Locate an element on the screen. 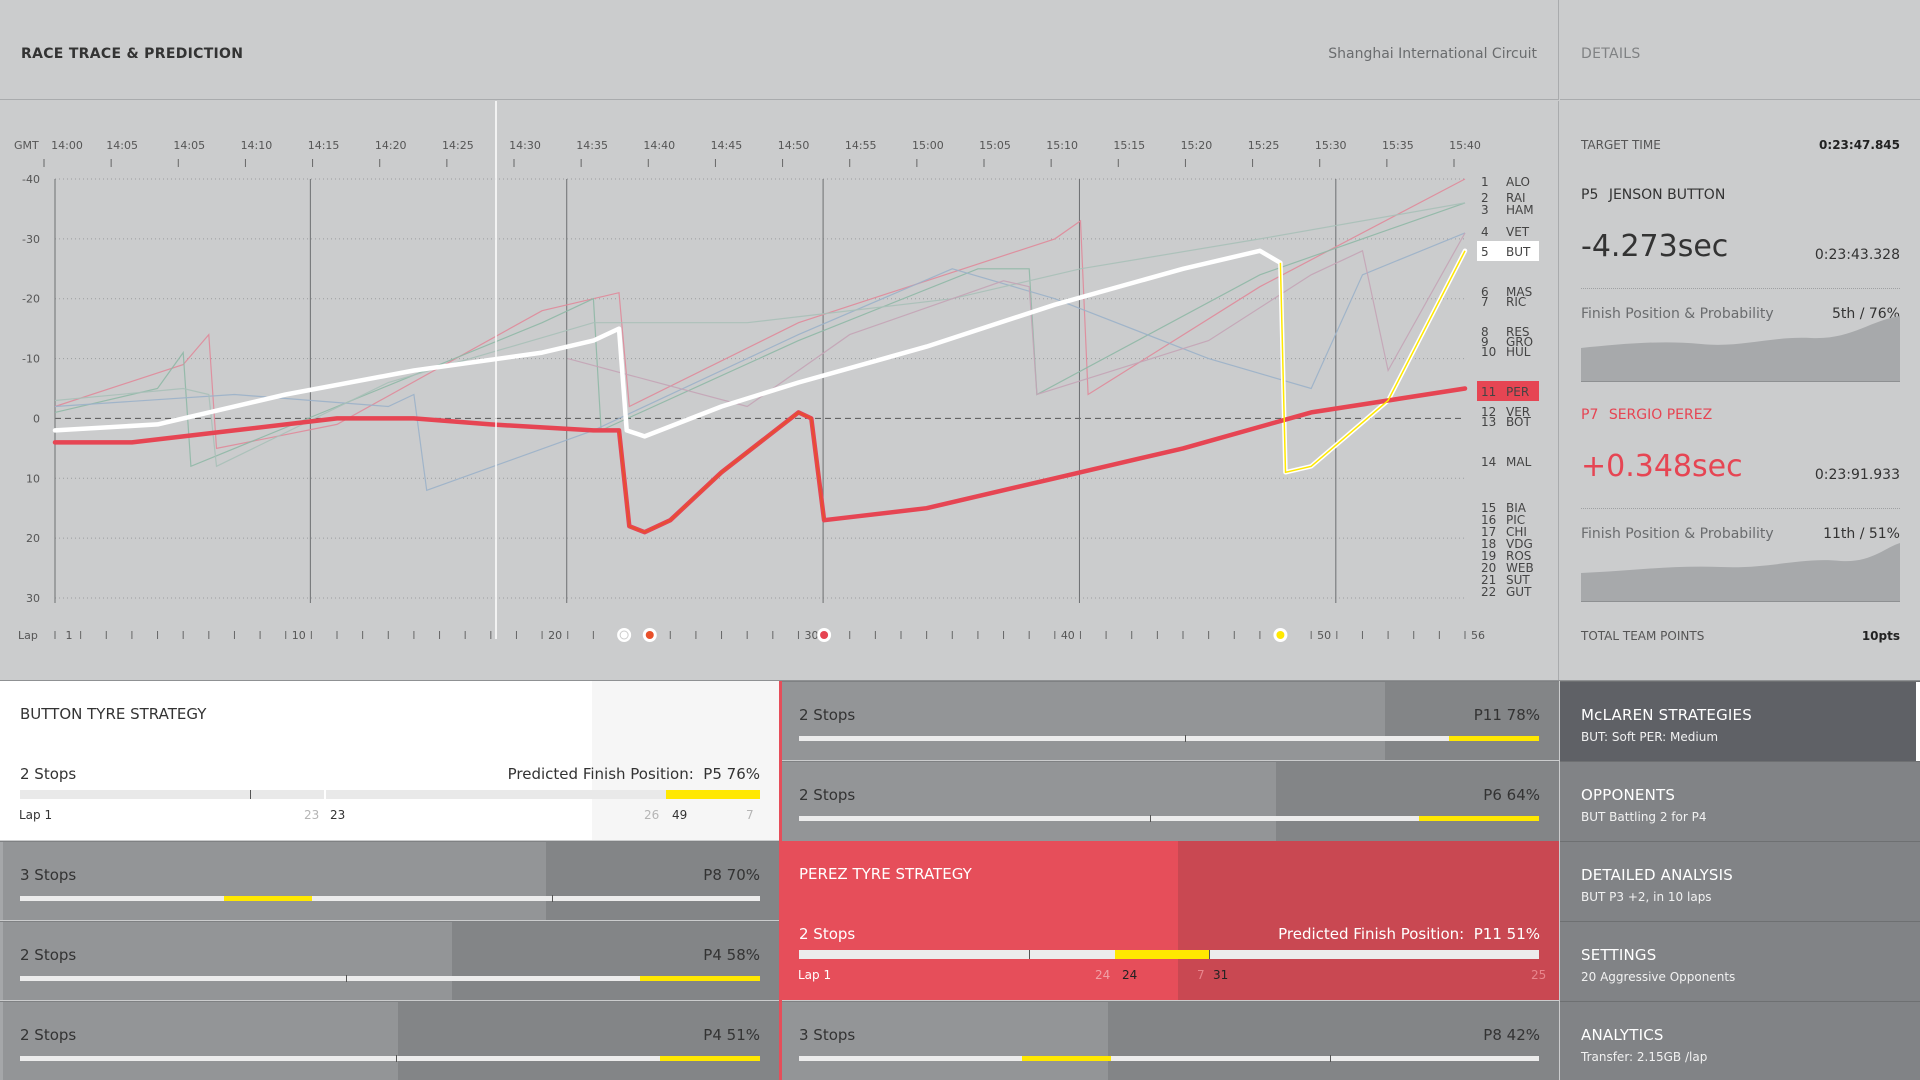 The height and width of the screenshot is (1080, 1920). page-title: RACE TRACE & PREDICTION is located at coordinates (132, 54).